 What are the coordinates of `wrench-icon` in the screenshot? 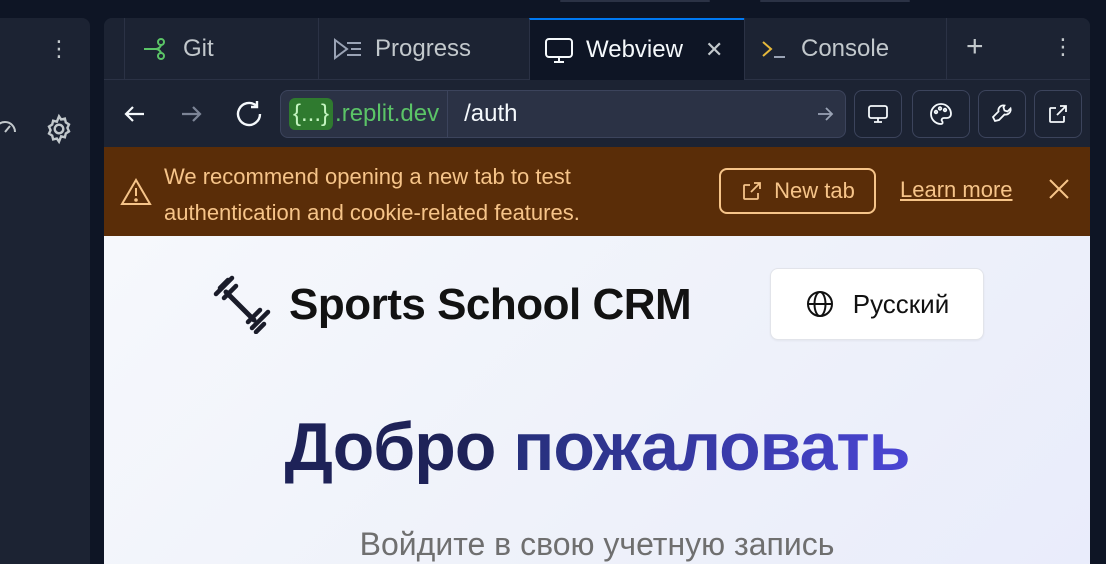 It's located at (1001, 113).